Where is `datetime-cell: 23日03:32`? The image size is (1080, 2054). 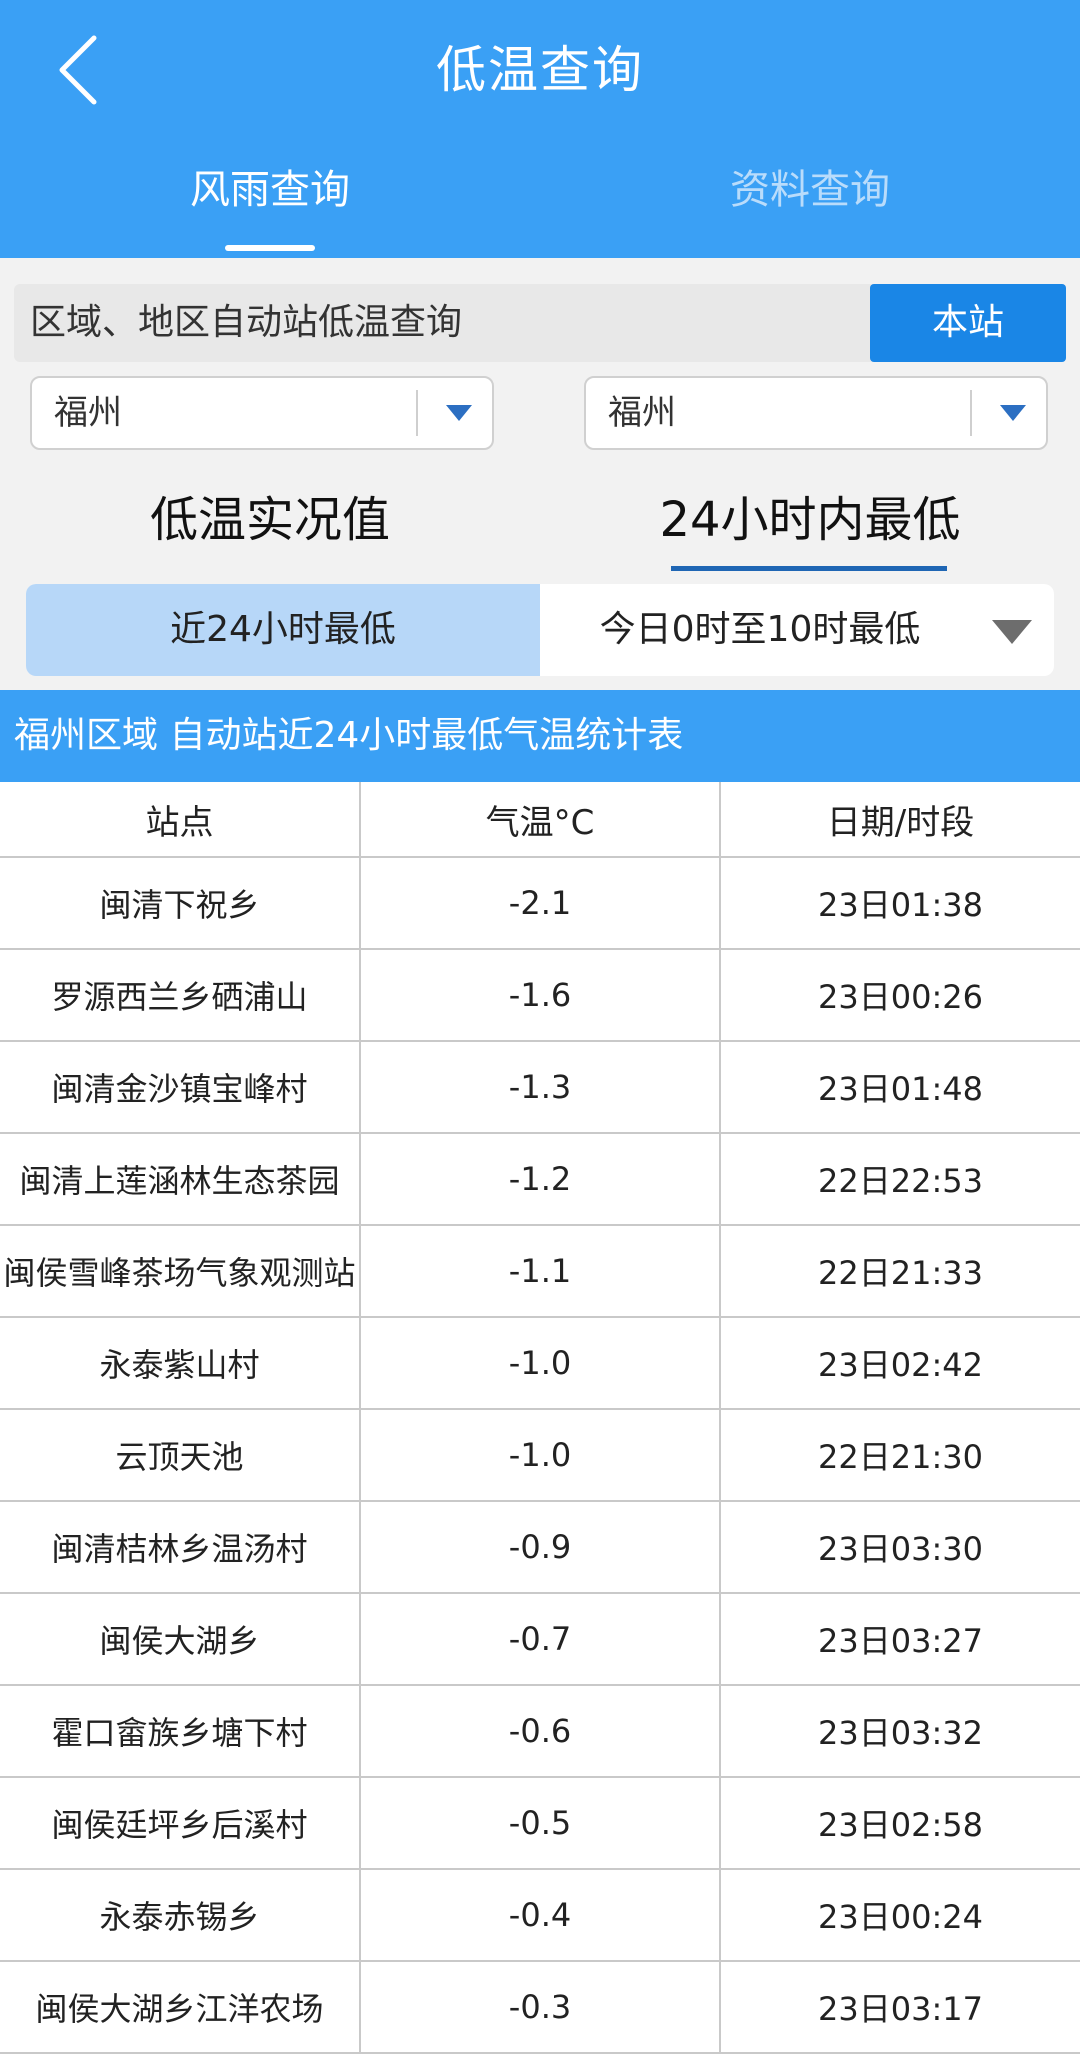
datetime-cell: 23日03:32 is located at coordinates (900, 1733).